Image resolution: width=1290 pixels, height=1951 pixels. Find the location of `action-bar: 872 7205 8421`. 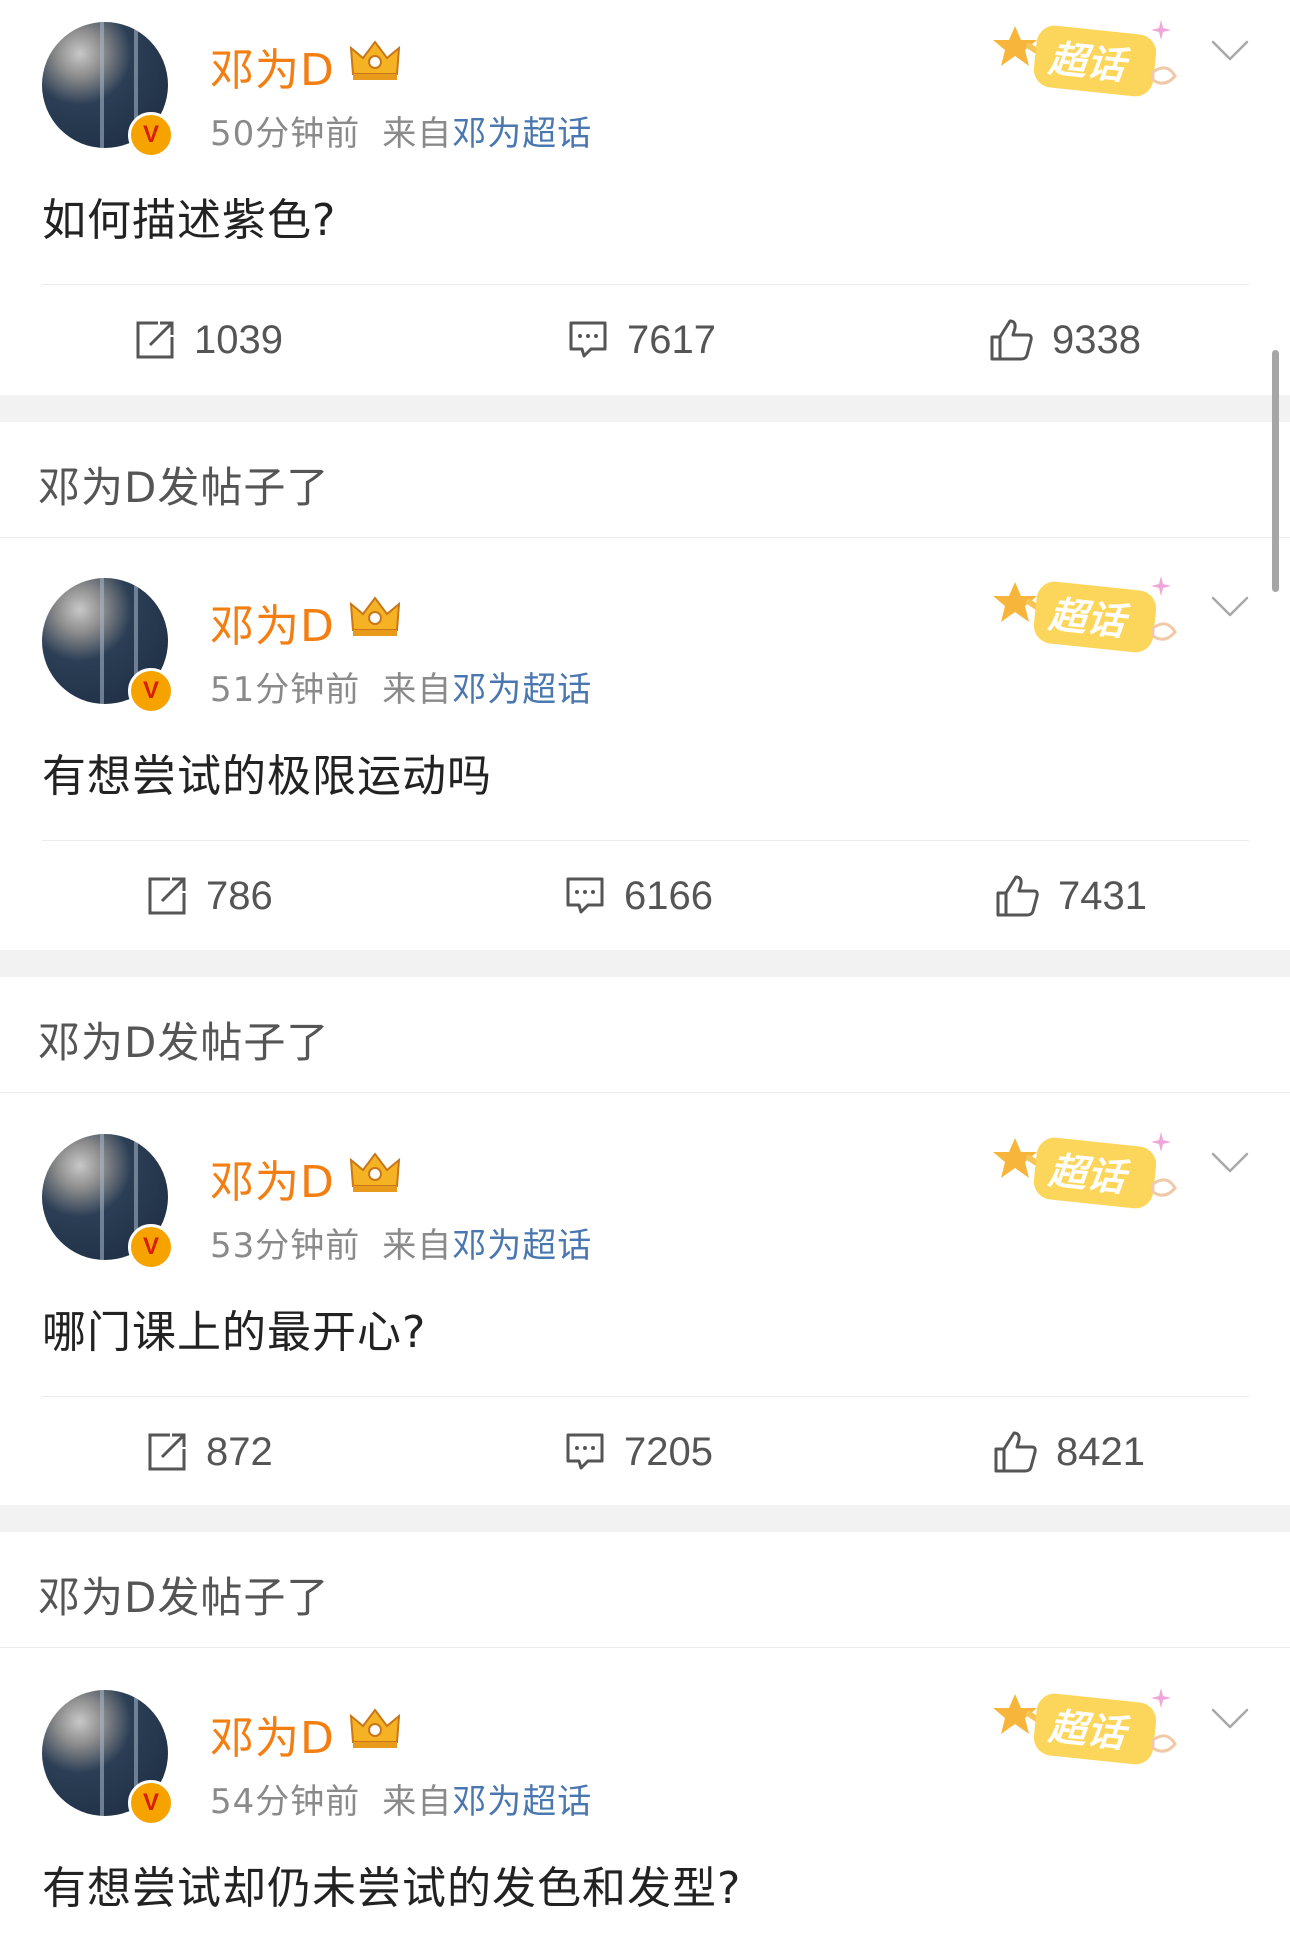

action-bar: 872 7205 8421 is located at coordinates (645, 1451).